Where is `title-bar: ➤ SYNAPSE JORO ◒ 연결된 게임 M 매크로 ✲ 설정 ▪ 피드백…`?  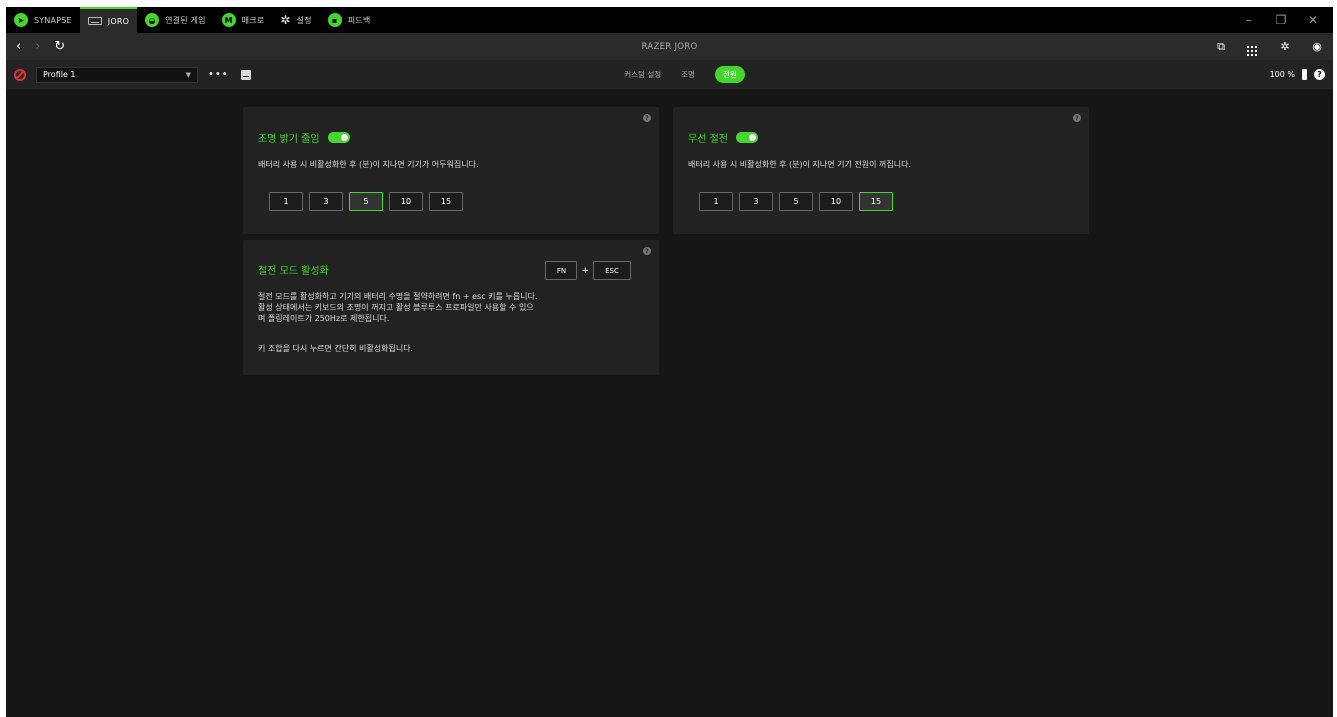 title-bar: ➤ SYNAPSE JORO ◒ 연결된 게임 M 매크로 ✲ 설정 ▪ 피드백… is located at coordinates (669, 20).